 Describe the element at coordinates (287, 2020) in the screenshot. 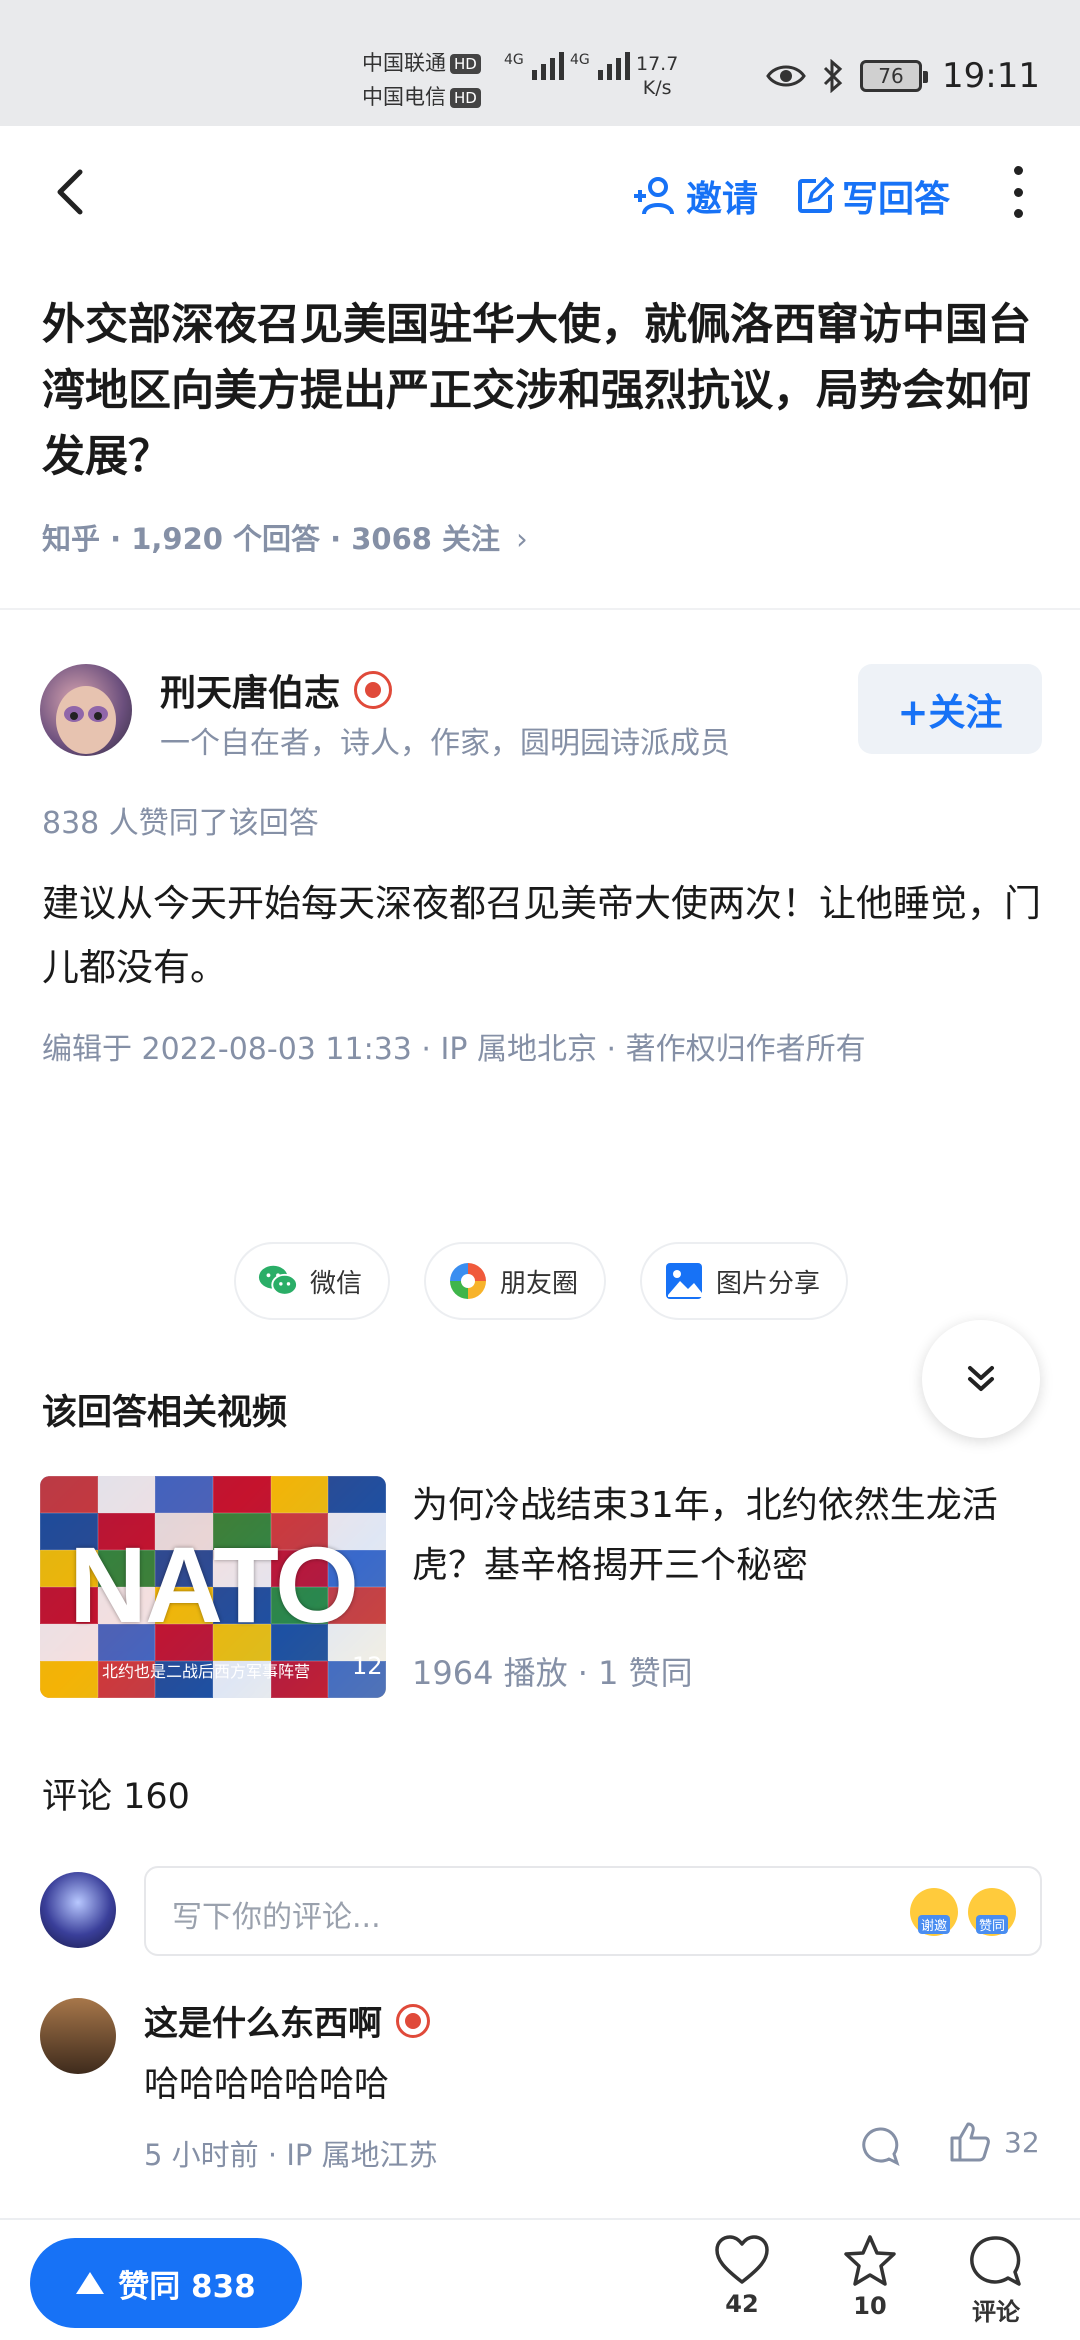

I see `commenter-name: 这是什么东西啊` at that location.